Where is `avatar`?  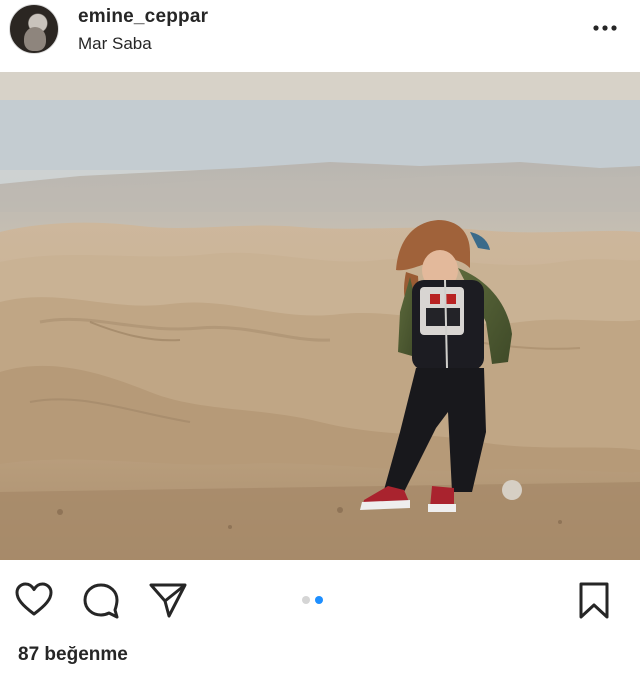 avatar is located at coordinates (34, 29).